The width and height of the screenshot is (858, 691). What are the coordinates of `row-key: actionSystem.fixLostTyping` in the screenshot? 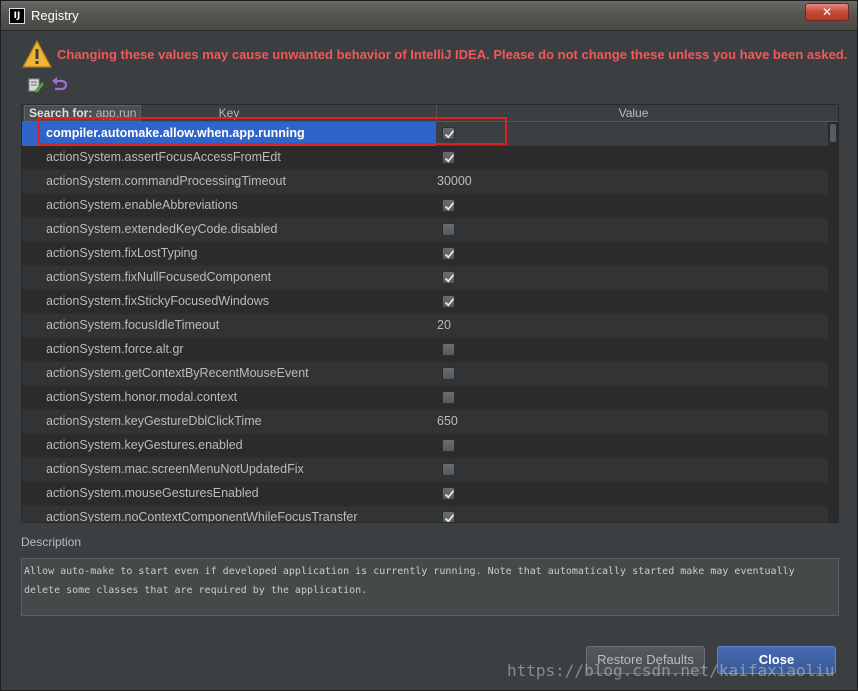 It's located at (122, 253).